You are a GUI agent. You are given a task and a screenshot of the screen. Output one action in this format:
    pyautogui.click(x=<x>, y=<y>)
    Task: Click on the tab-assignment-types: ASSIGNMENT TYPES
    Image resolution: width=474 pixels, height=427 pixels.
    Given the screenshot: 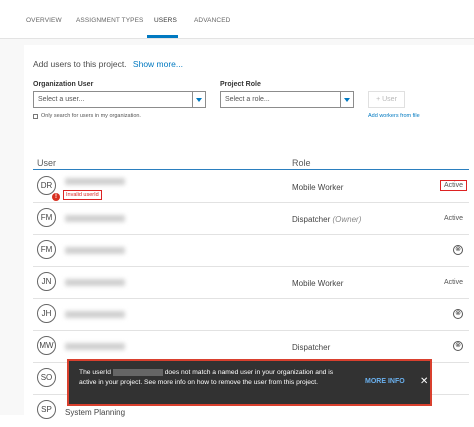 What is the action you would take?
    pyautogui.click(x=109, y=20)
    